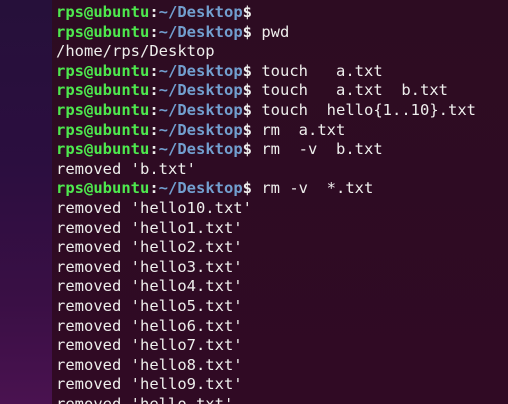  Describe the element at coordinates (364, 109) in the screenshot. I see `command-text: touch hello{1..10}.txt` at that location.